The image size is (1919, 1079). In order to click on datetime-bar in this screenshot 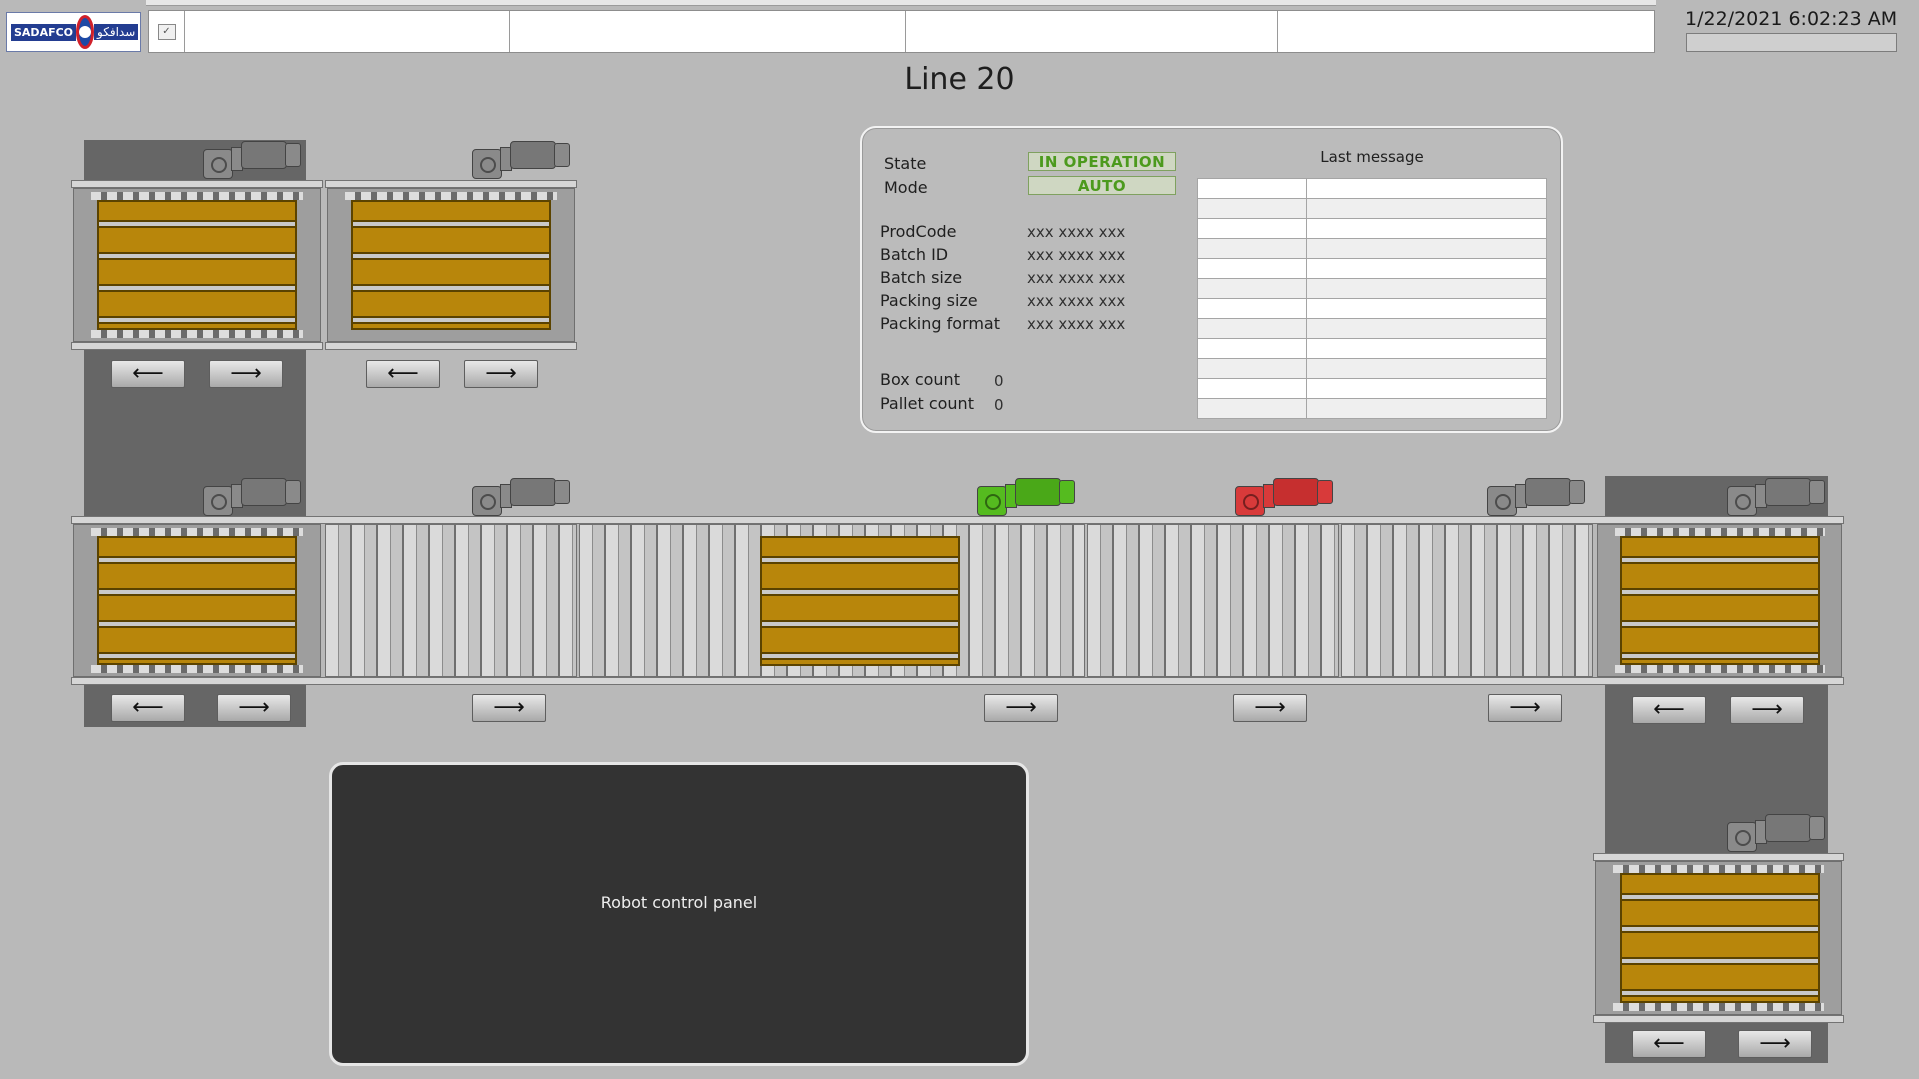, I will do `click(1791, 42)`.